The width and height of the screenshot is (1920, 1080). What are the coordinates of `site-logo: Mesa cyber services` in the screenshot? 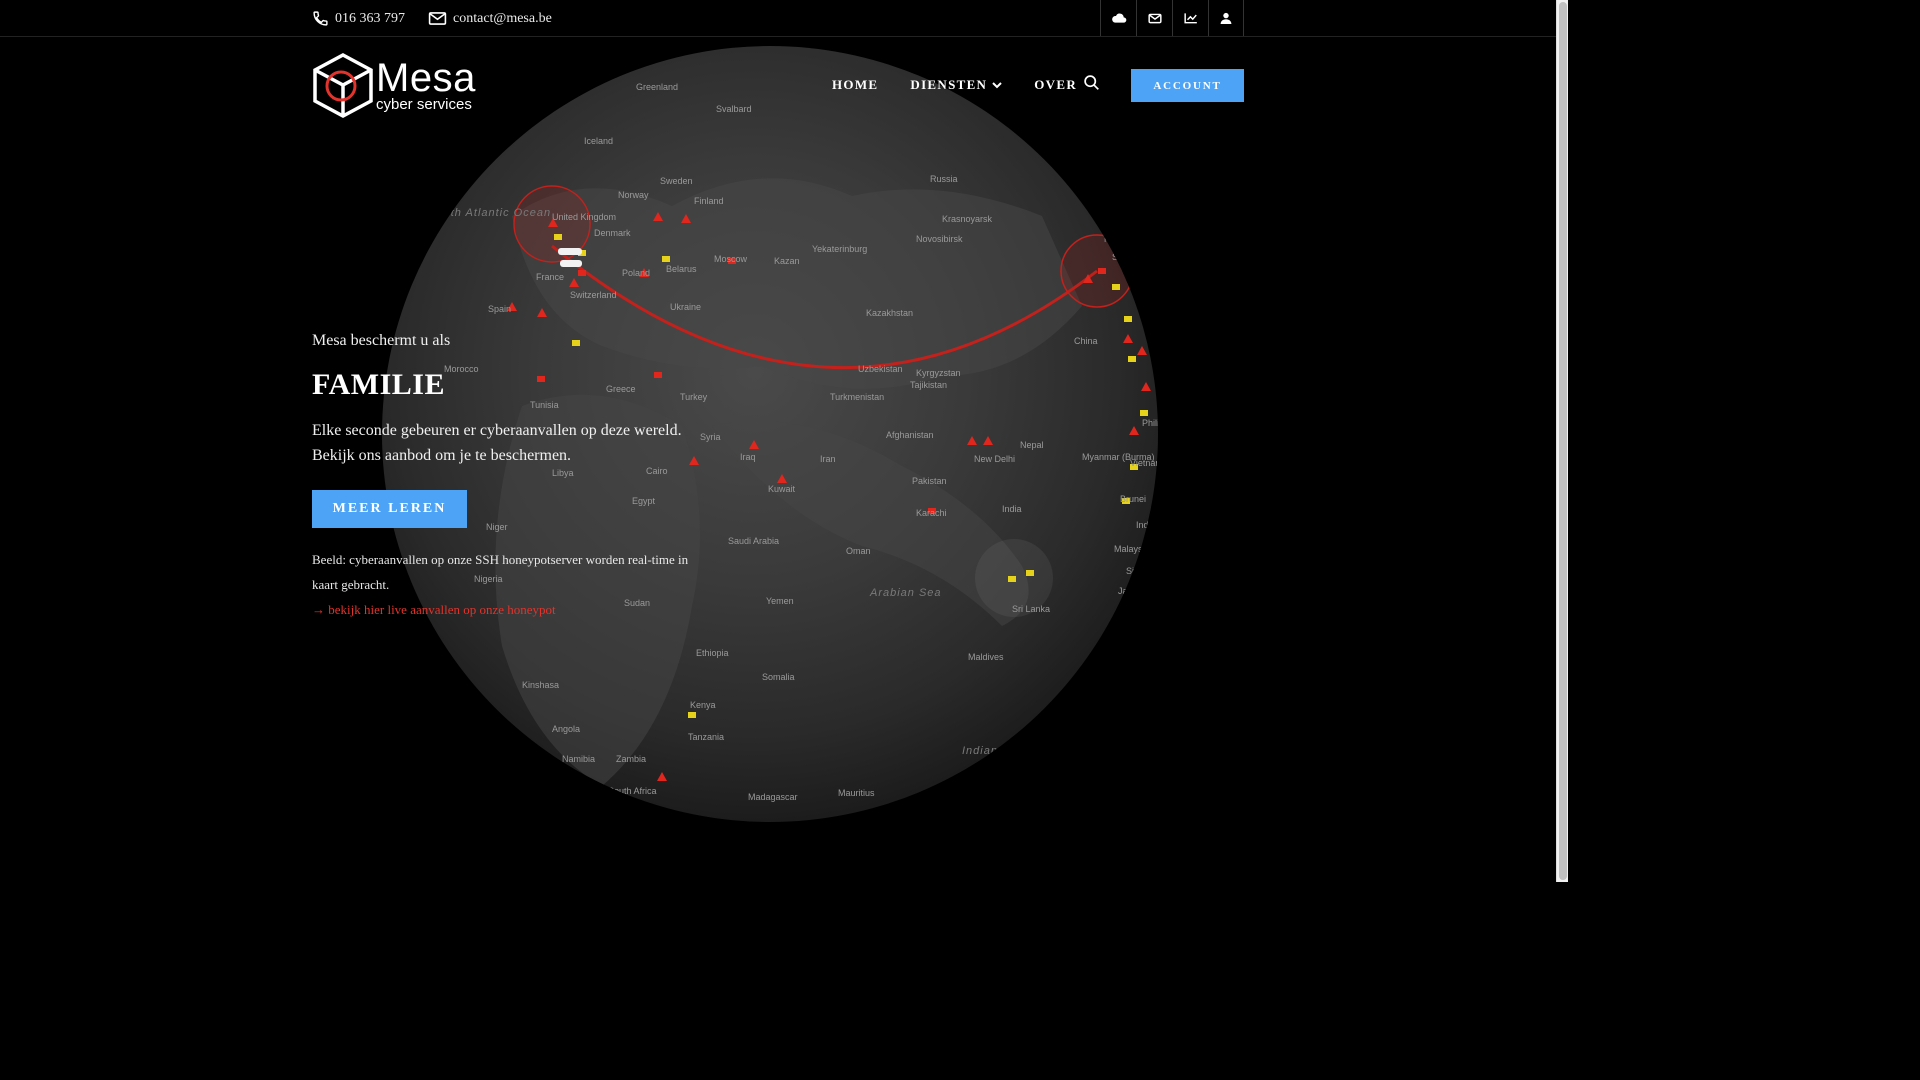 It's located at (394, 85).